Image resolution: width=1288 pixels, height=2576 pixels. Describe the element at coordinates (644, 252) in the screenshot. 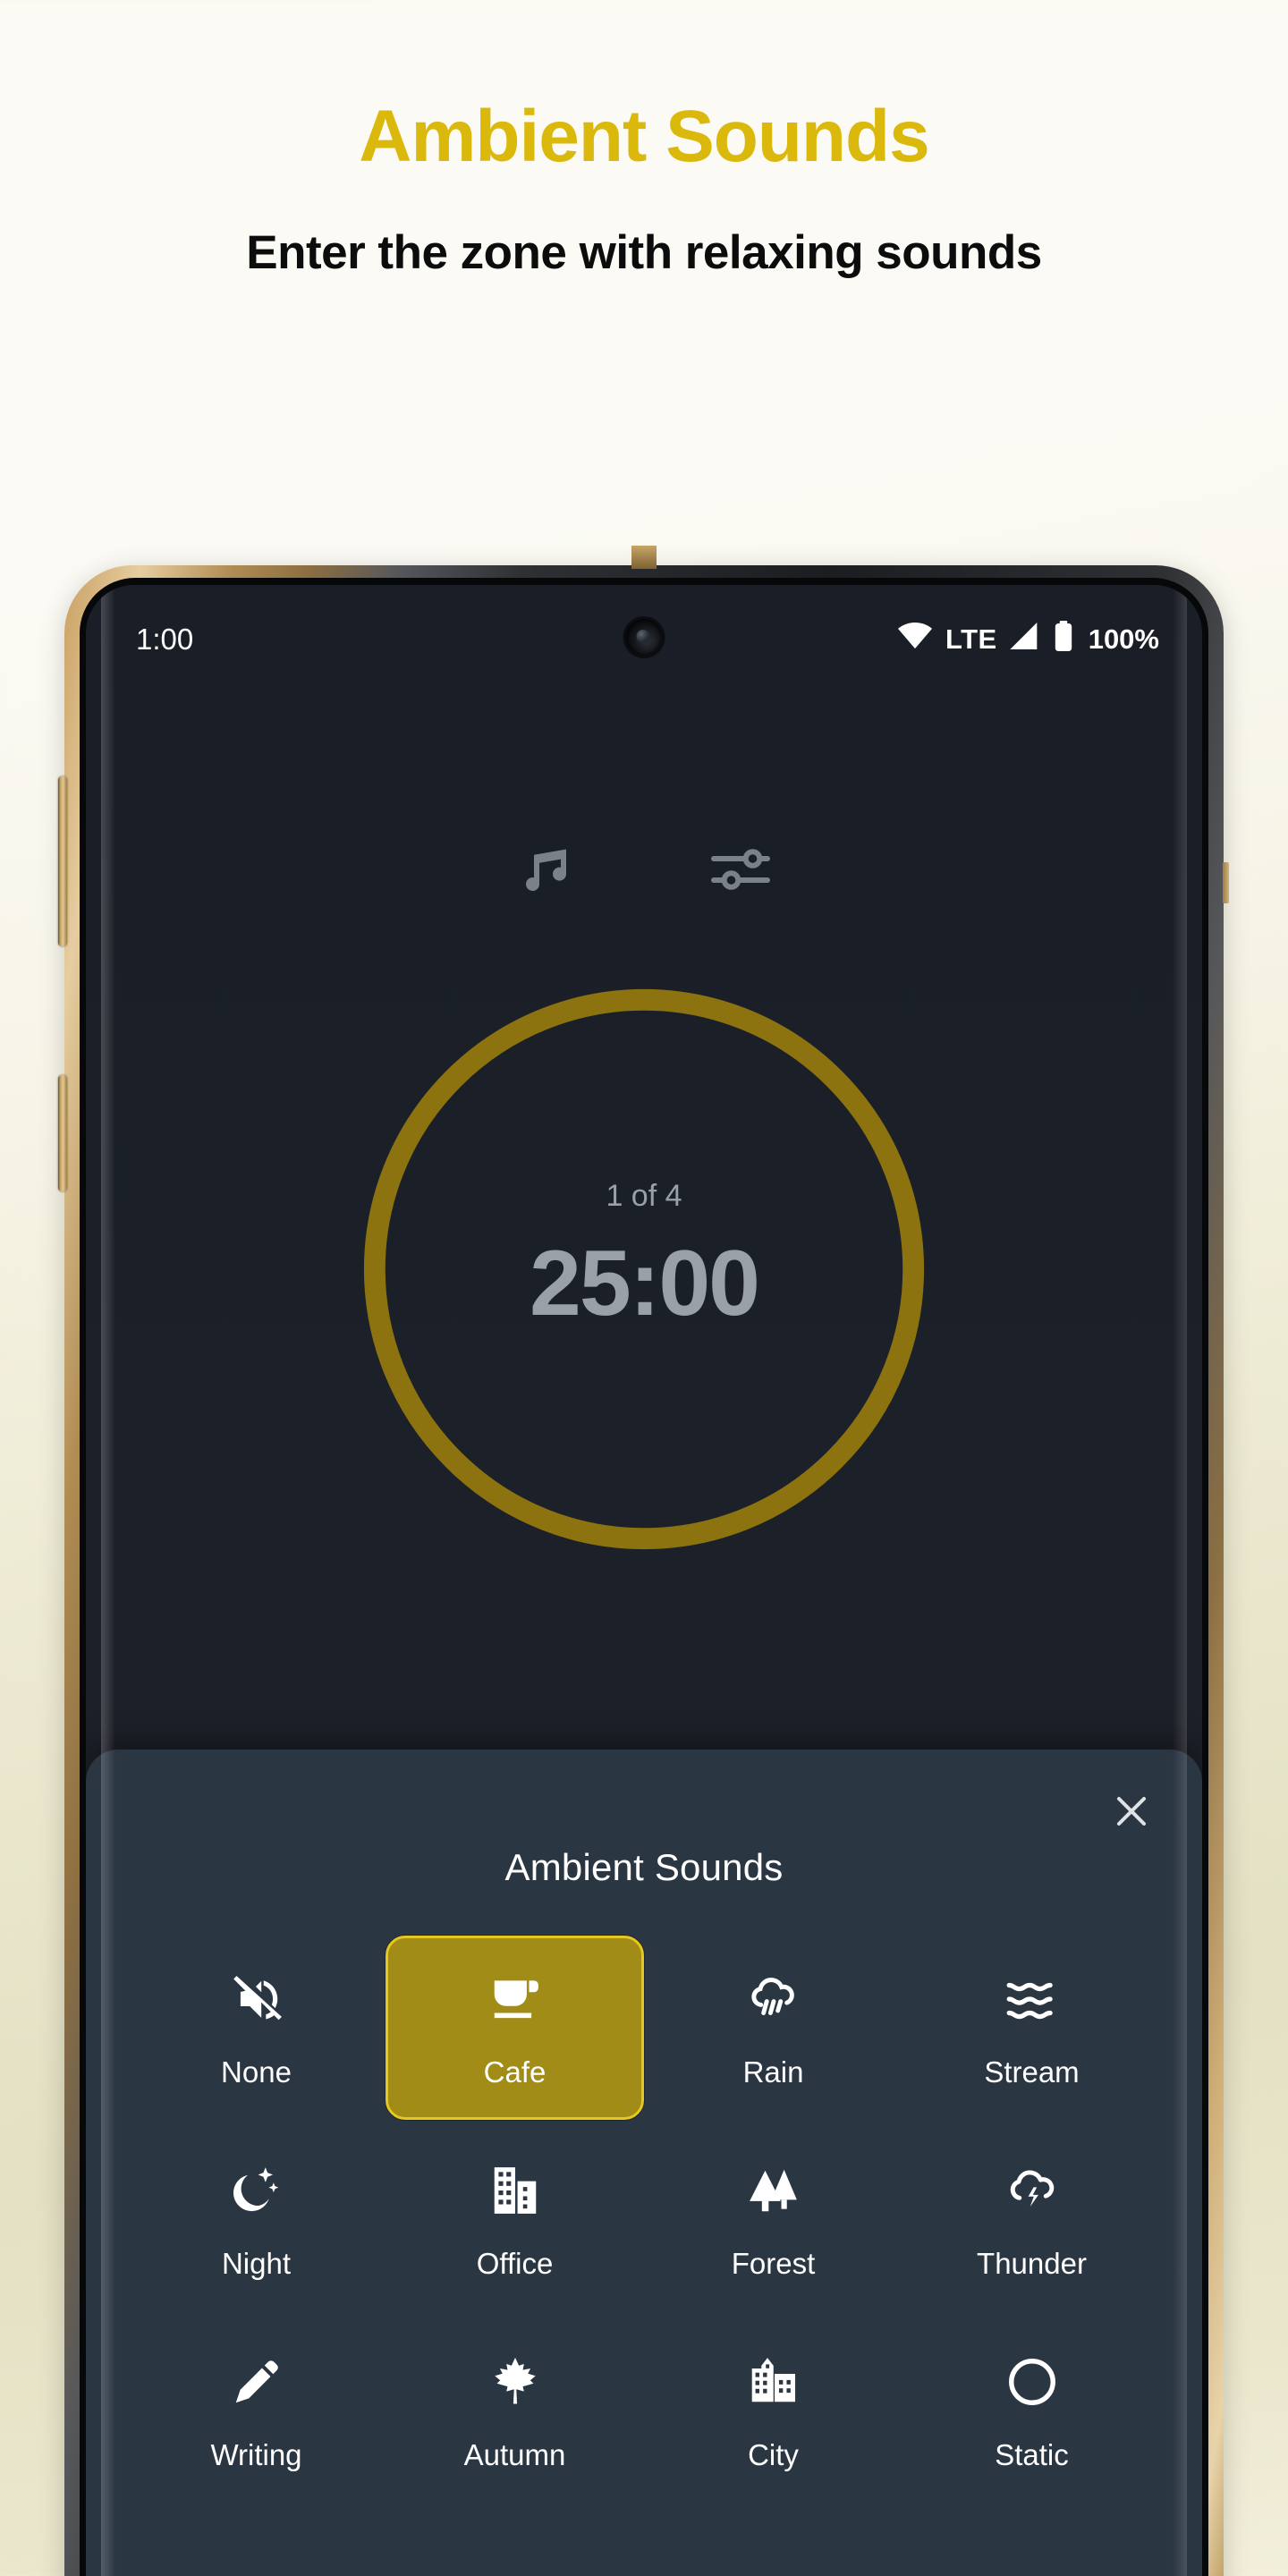

I see `page-subtitle: Enter the zone with relaxing sounds` at that location.